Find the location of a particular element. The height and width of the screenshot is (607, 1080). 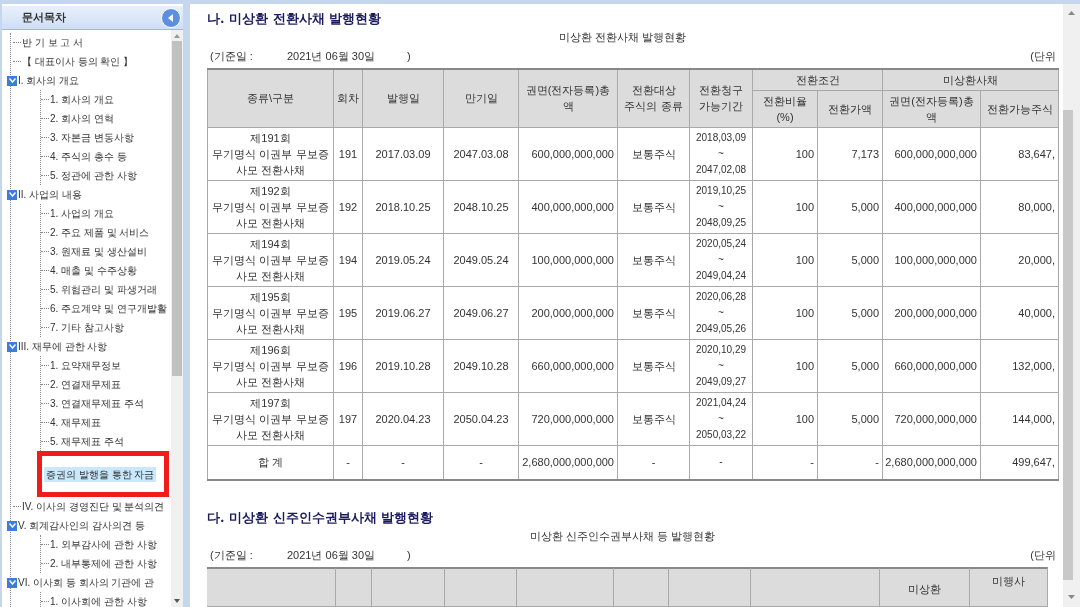

table-cell: 2050.04.23 is located at coordinates (481, 418).